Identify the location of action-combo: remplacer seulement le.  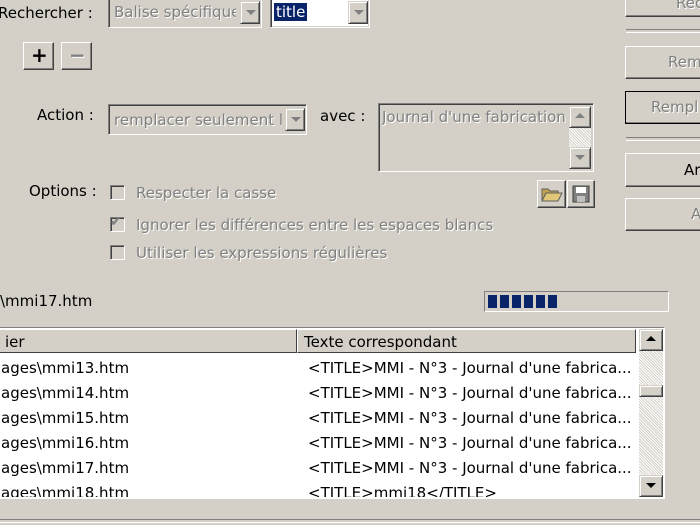
(207, 119).